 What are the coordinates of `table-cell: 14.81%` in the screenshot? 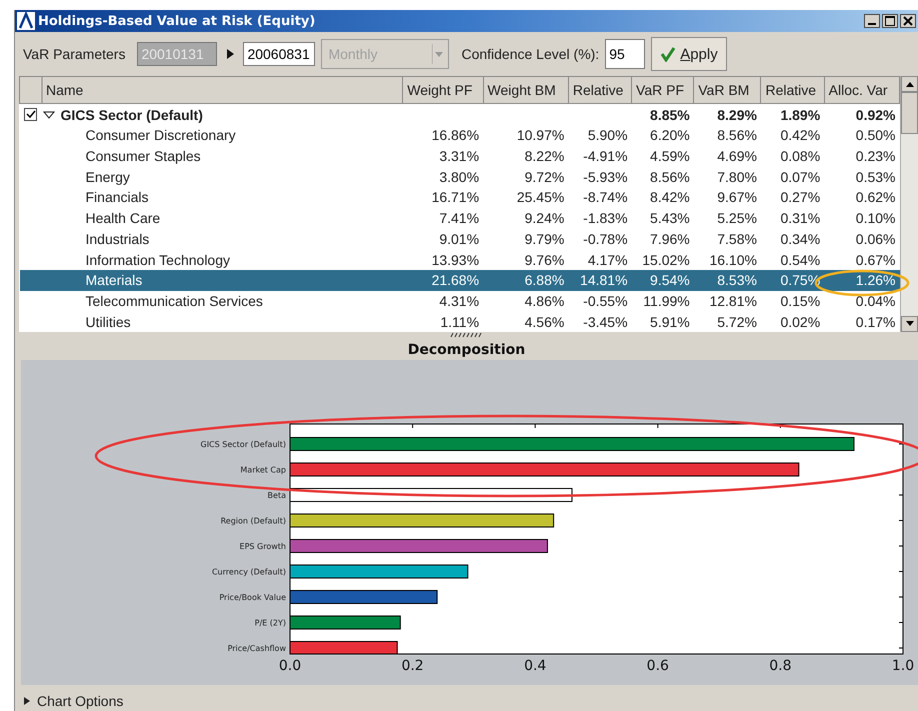 It's located at (600, 280).